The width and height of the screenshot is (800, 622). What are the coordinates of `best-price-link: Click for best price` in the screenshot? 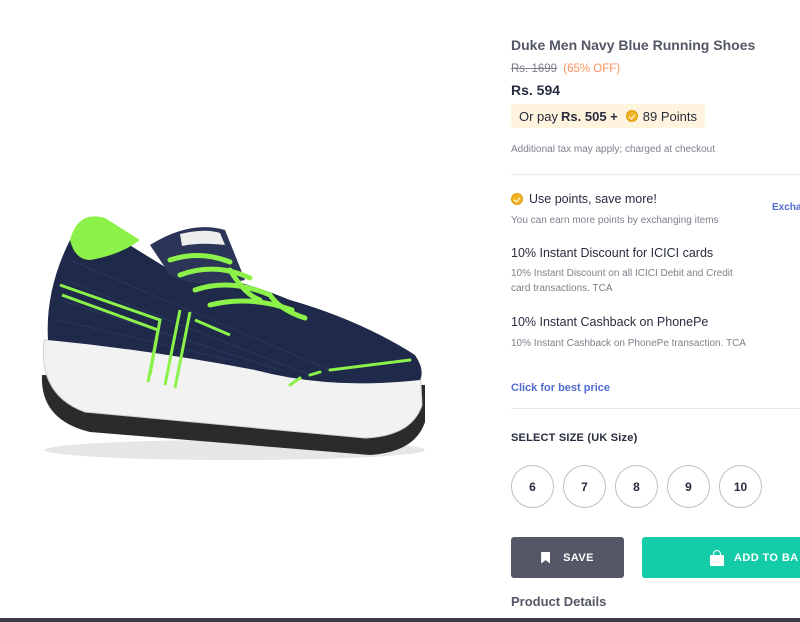 It's located at (560, 388).